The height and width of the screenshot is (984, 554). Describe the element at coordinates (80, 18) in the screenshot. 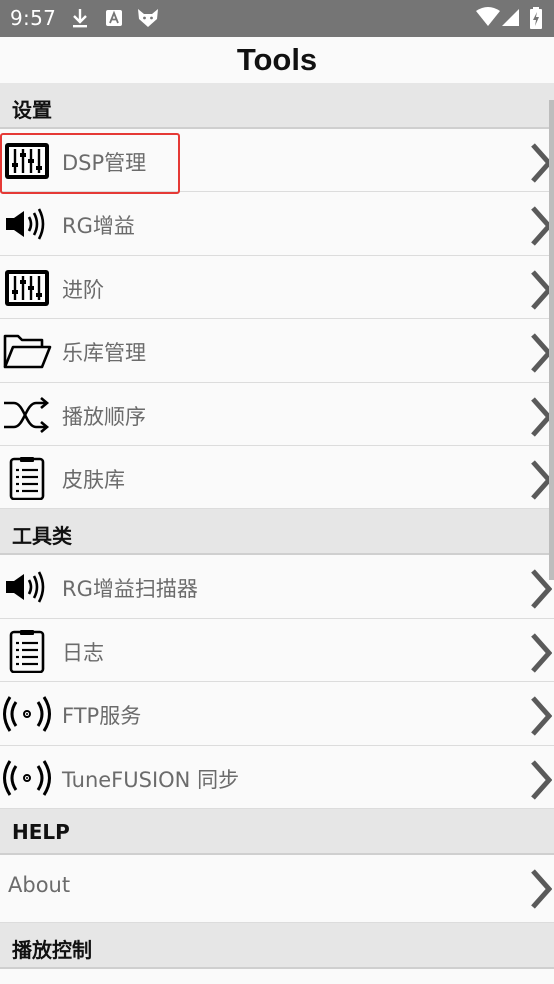

I see `download-icon` at that location.